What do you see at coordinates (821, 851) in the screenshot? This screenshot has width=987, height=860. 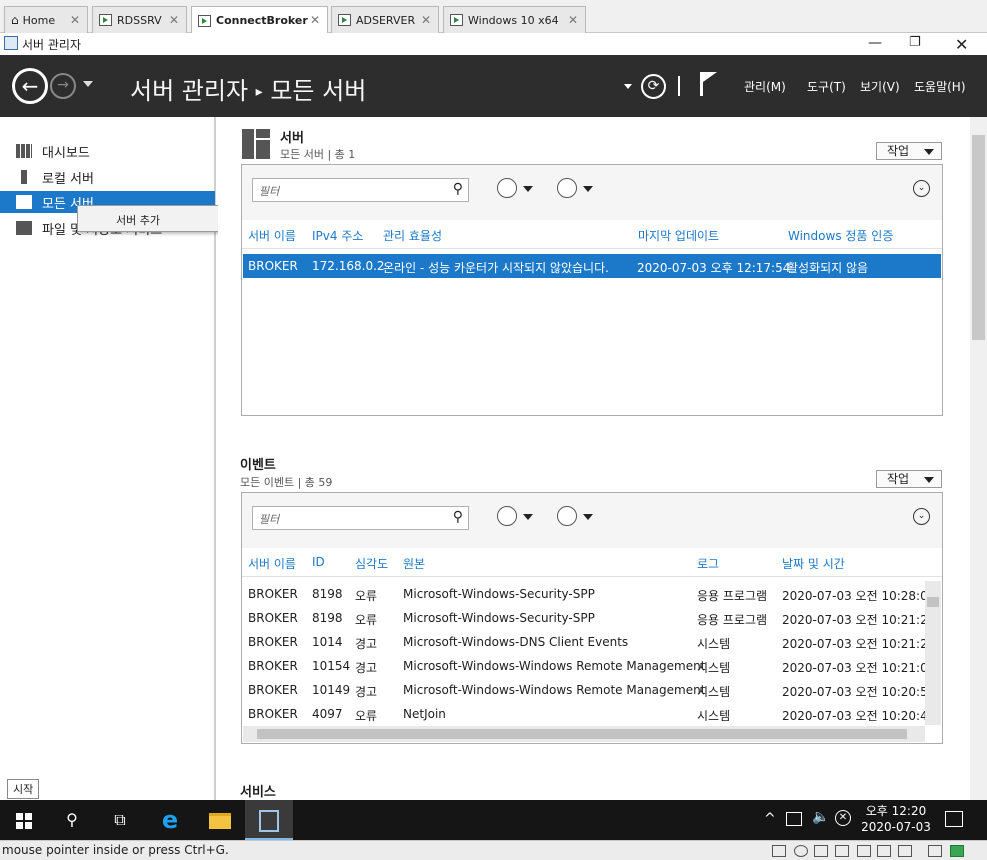 I see `network-adapter-icon` at bounding box center [821, 851].